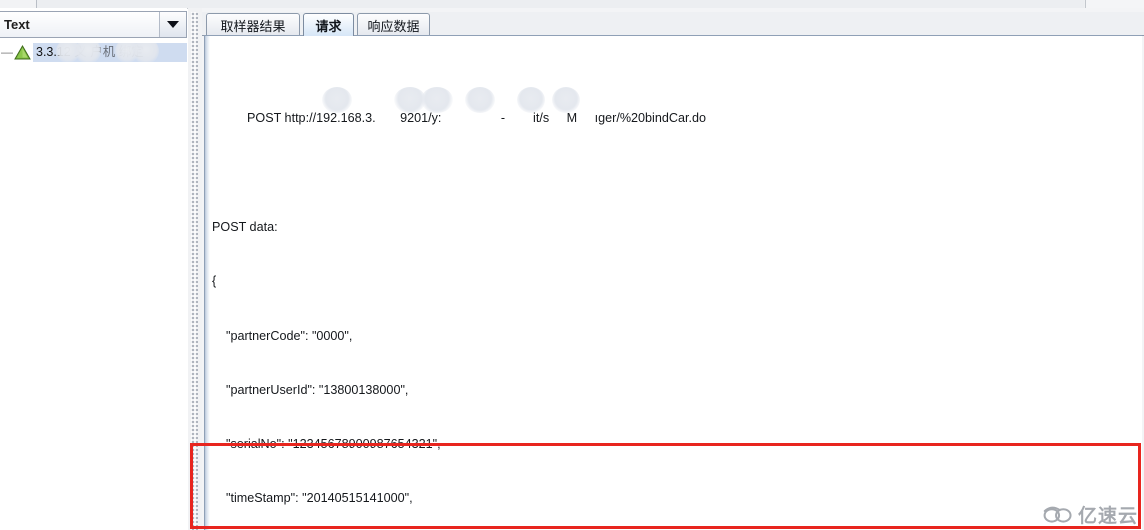 The image size is (1144, 530). Describe the element at coordinates (572, 4) in the screenshot. I see `window-top-strip` at that location.